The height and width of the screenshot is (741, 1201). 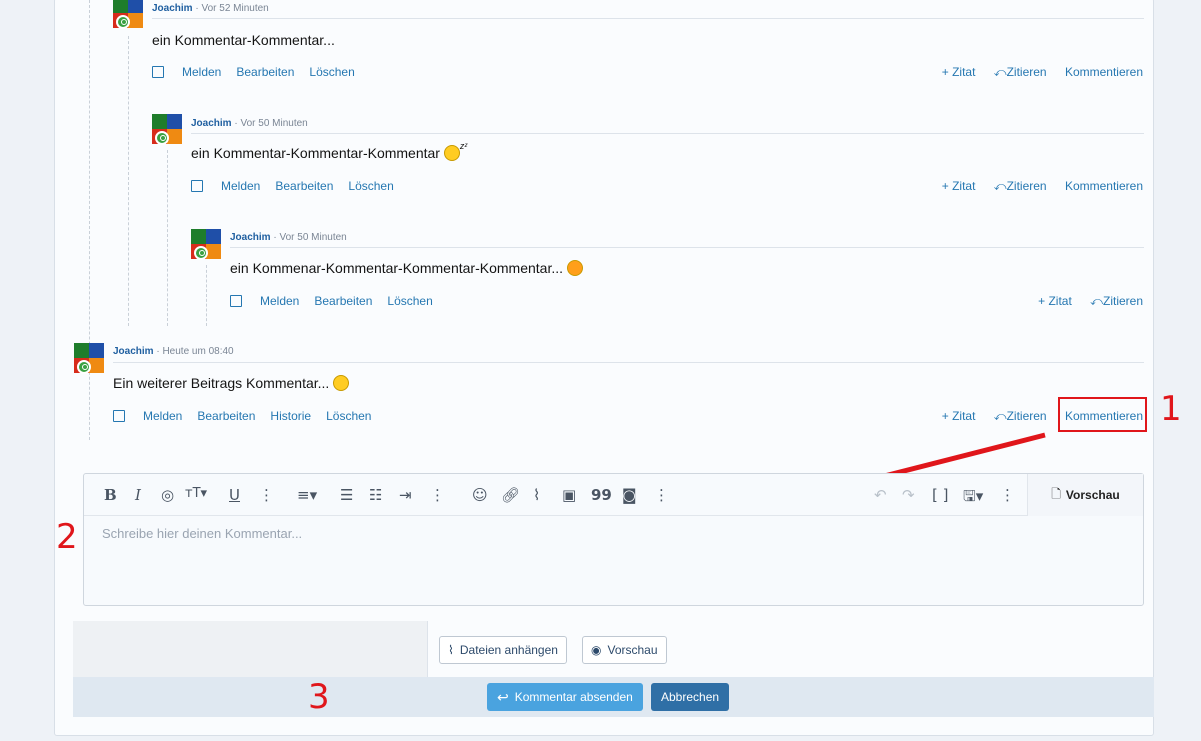 What do you see at coordinates (690, 697) in the screenshot?
I see `cancel-button: Abbrechen` at bounding box center [690, 697].